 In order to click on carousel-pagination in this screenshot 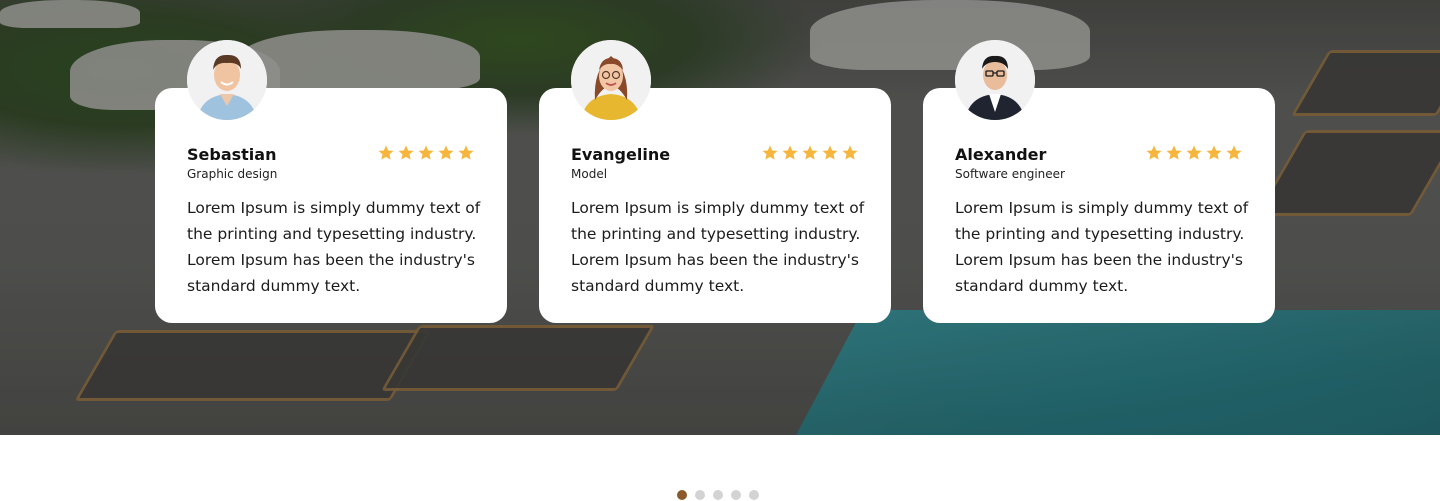, I will do `click(718, 495)`.